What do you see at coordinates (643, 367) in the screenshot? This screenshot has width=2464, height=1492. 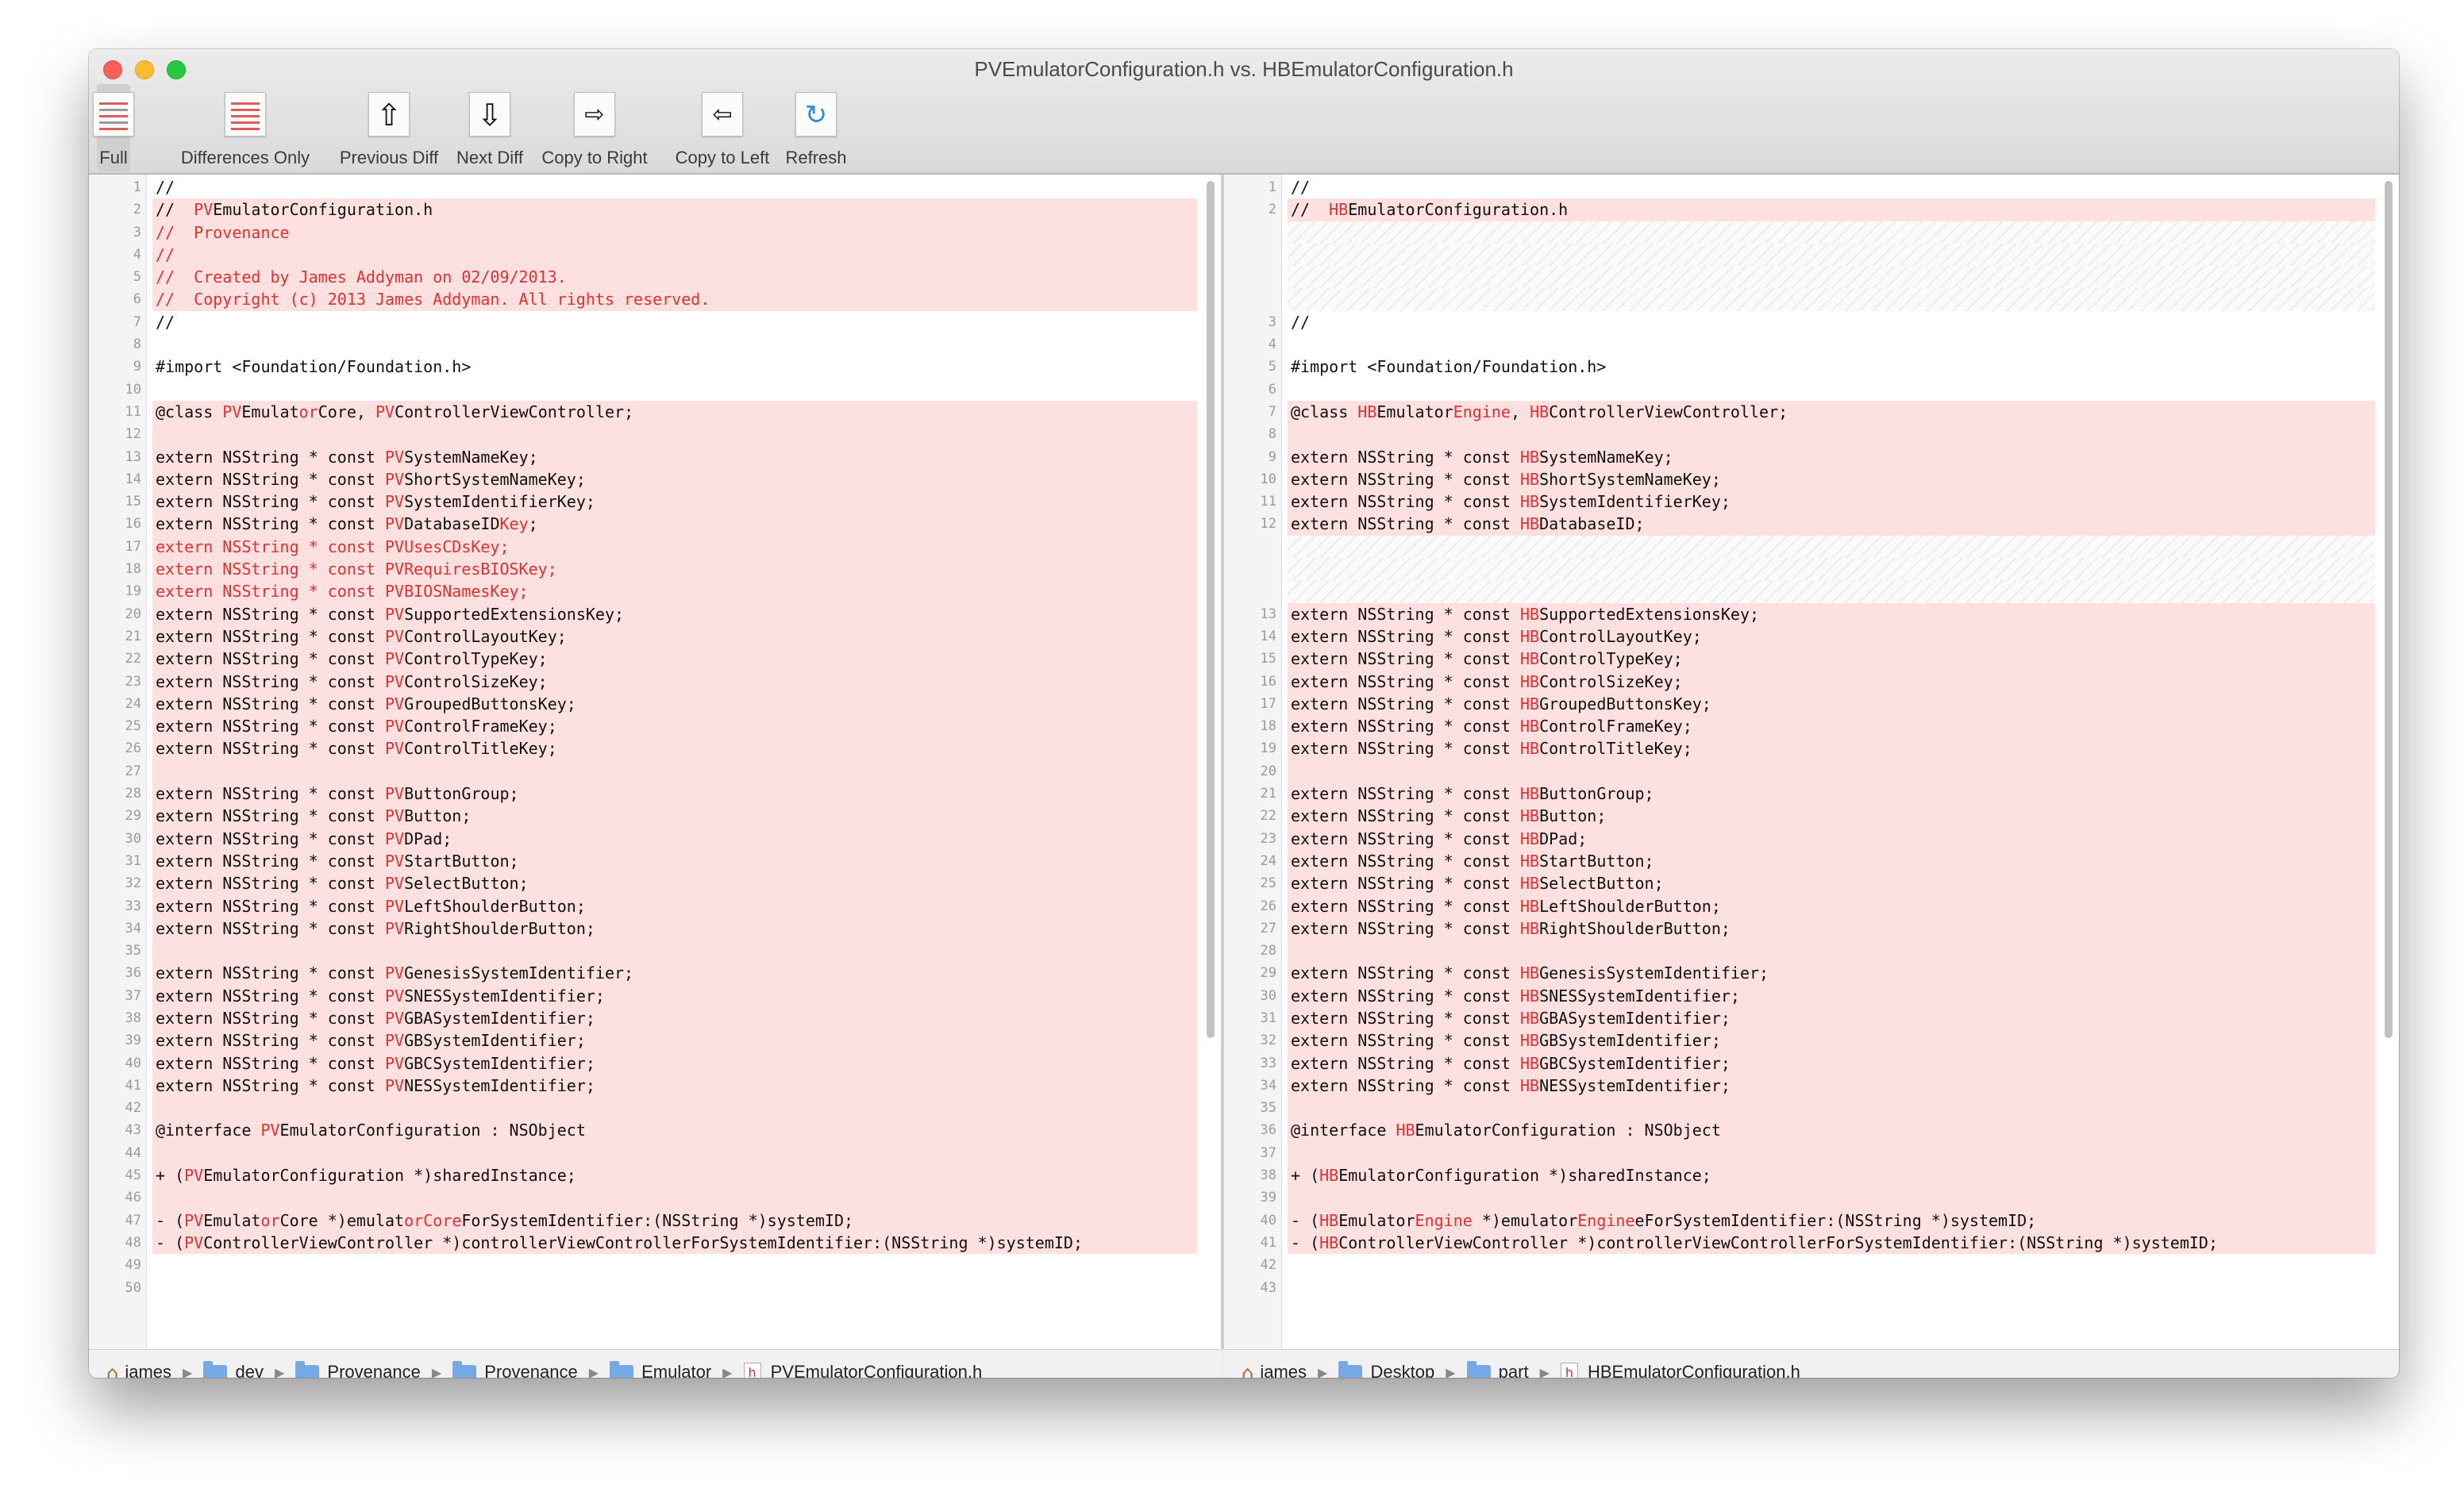 I see `code-line: 9 #import <Foundation/Foundation.h>` at bounding box center [643, 367].